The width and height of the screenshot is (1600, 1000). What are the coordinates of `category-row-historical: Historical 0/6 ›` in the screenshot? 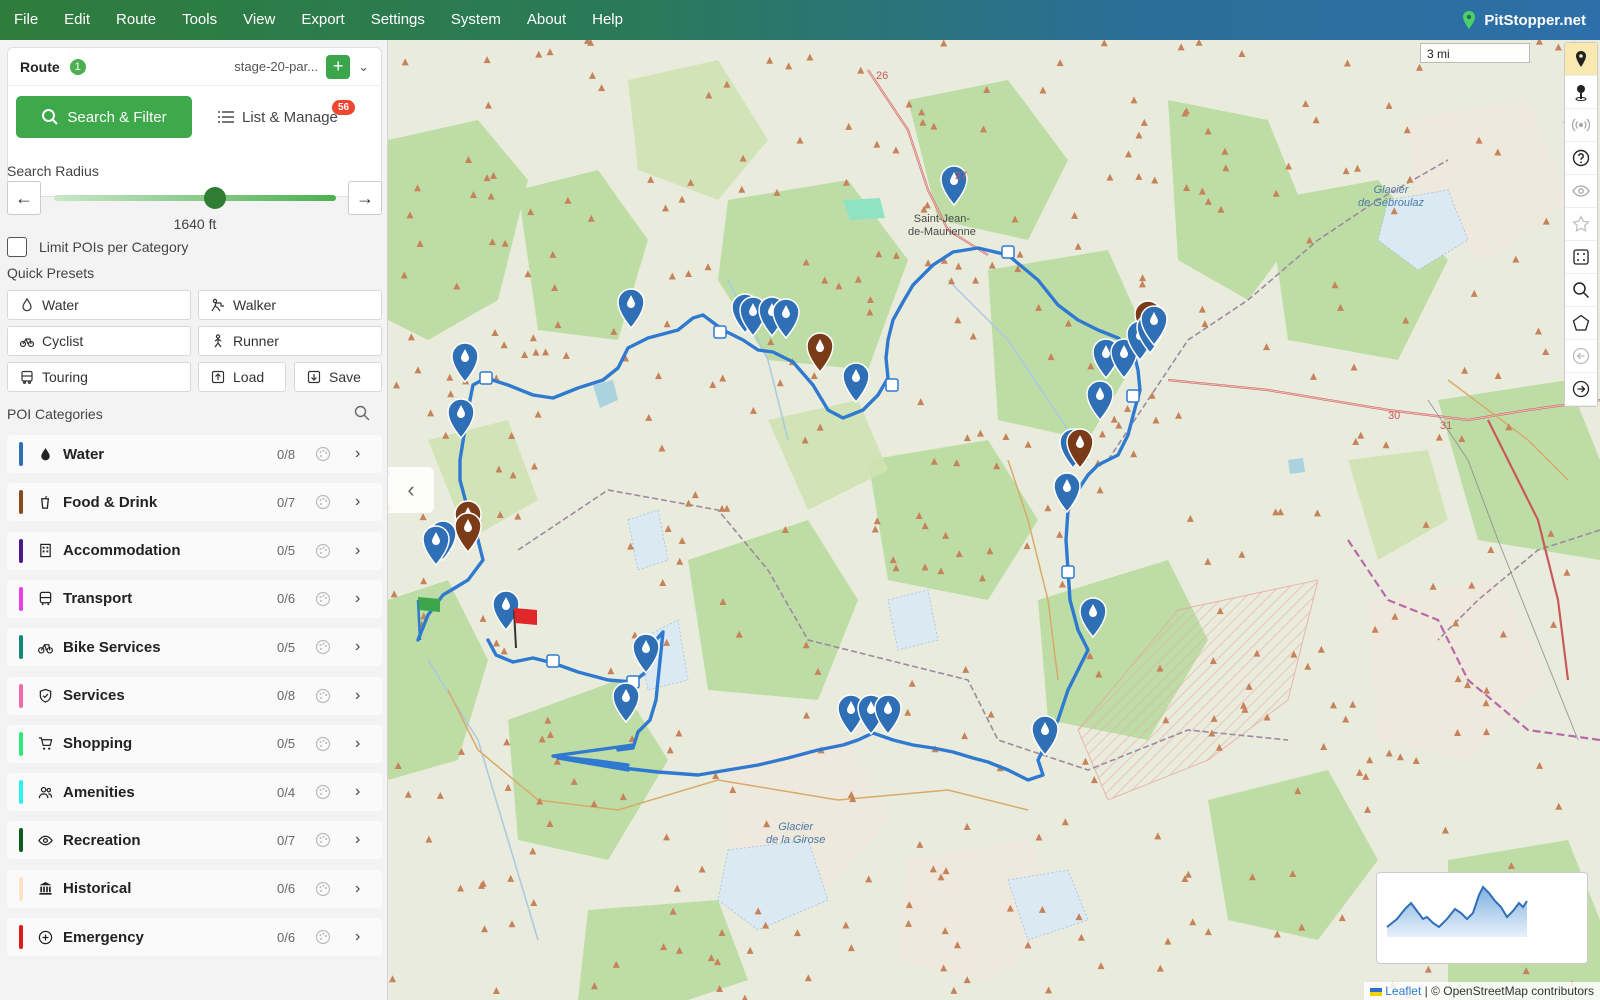 It's located at (194, 888).